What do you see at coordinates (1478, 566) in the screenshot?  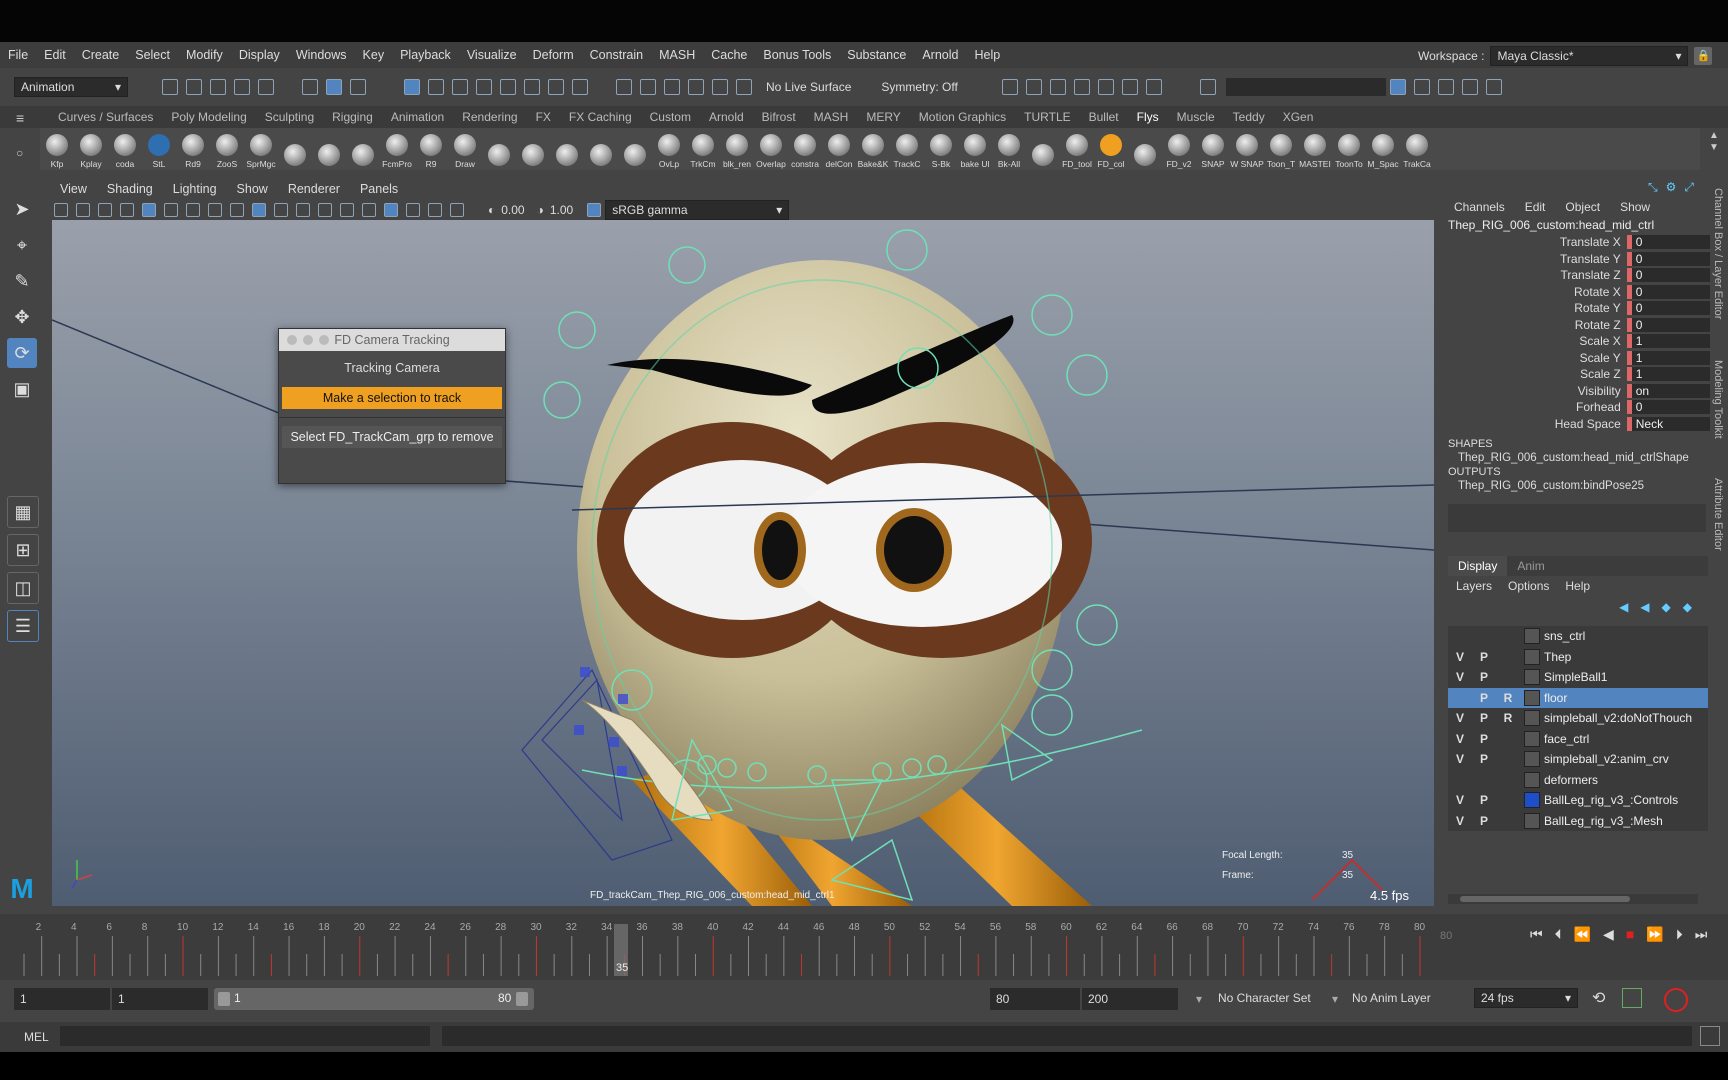 I see `tab-display: Display` at bounding box center [1478, 566].